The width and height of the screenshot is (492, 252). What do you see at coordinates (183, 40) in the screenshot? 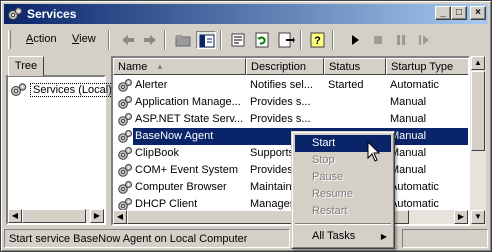
I see `up-folder-icon` at bounding box center [183, 40].